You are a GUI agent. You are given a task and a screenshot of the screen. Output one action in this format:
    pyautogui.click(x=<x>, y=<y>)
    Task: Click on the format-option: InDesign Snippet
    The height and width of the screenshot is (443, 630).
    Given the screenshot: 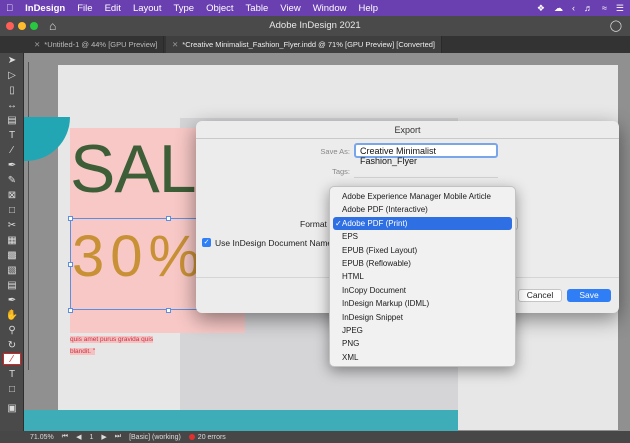 What is the action you would take?
    pyautogui.click(x=422, y=317)
    